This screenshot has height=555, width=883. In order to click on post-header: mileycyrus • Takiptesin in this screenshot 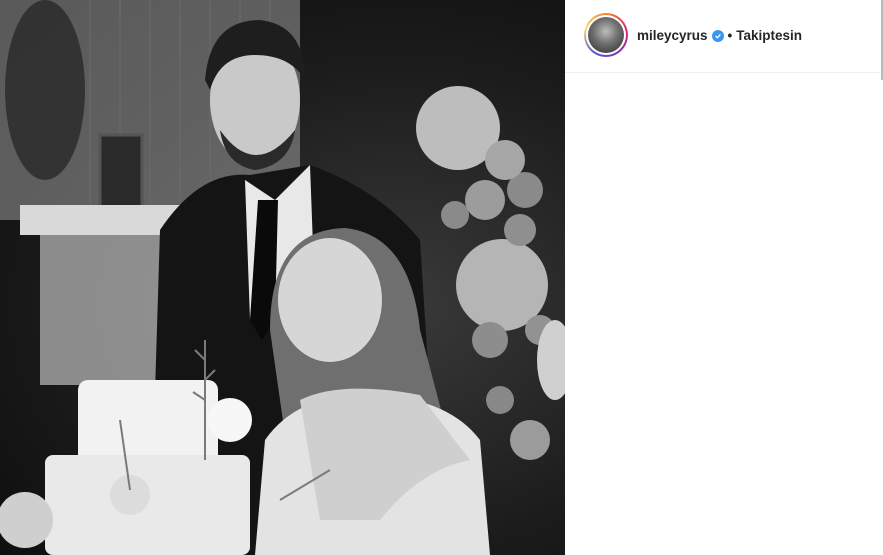, I will do `click(723, 36)`.